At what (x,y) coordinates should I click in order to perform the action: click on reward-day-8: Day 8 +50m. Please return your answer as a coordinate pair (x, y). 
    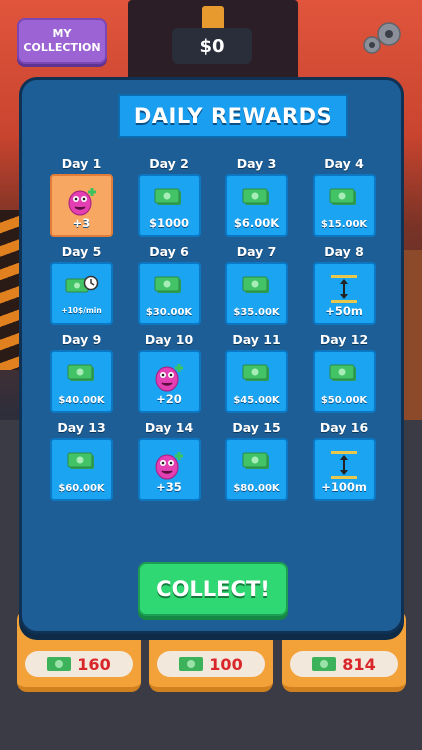
    Looking at the image, I should click on (344, 285).